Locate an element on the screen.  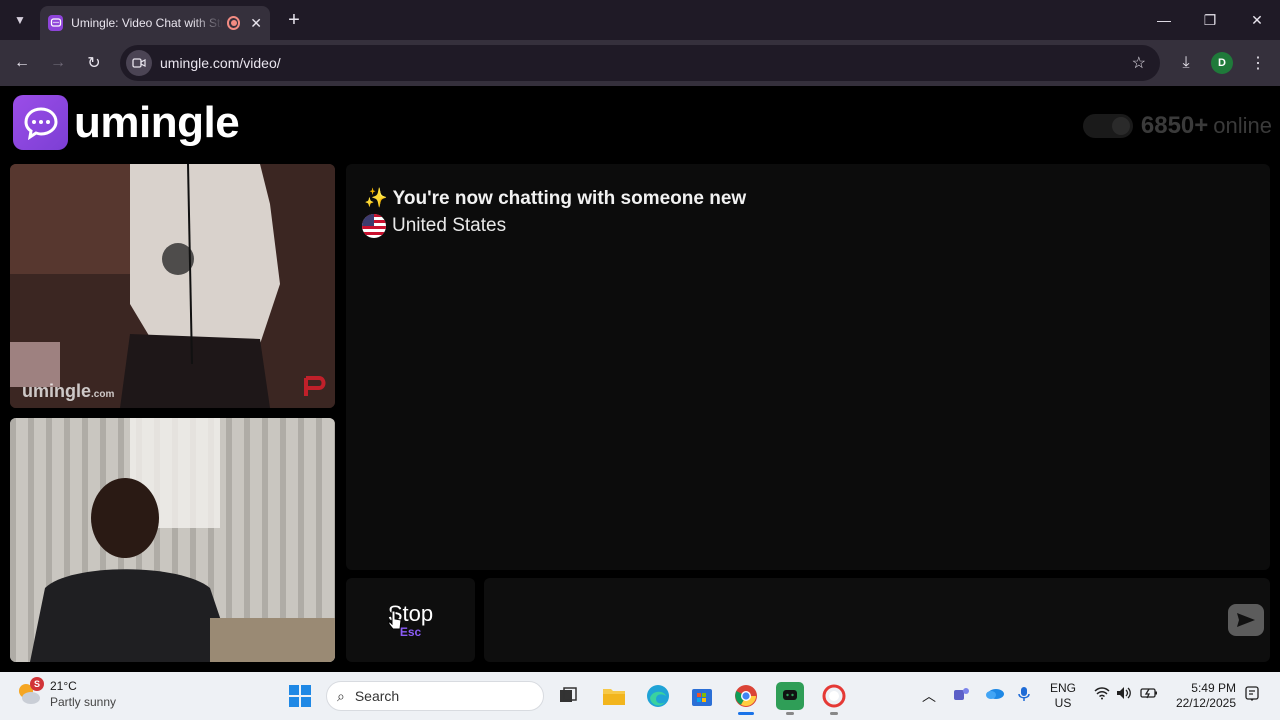
partner-country: United States is located at coordinates (434, 226).